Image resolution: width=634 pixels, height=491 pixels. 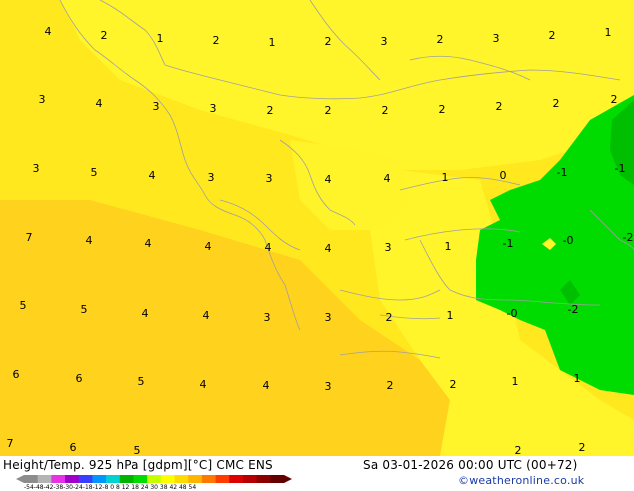 I want to click on colorbar-right-arrow, so click(x=288, y=479).